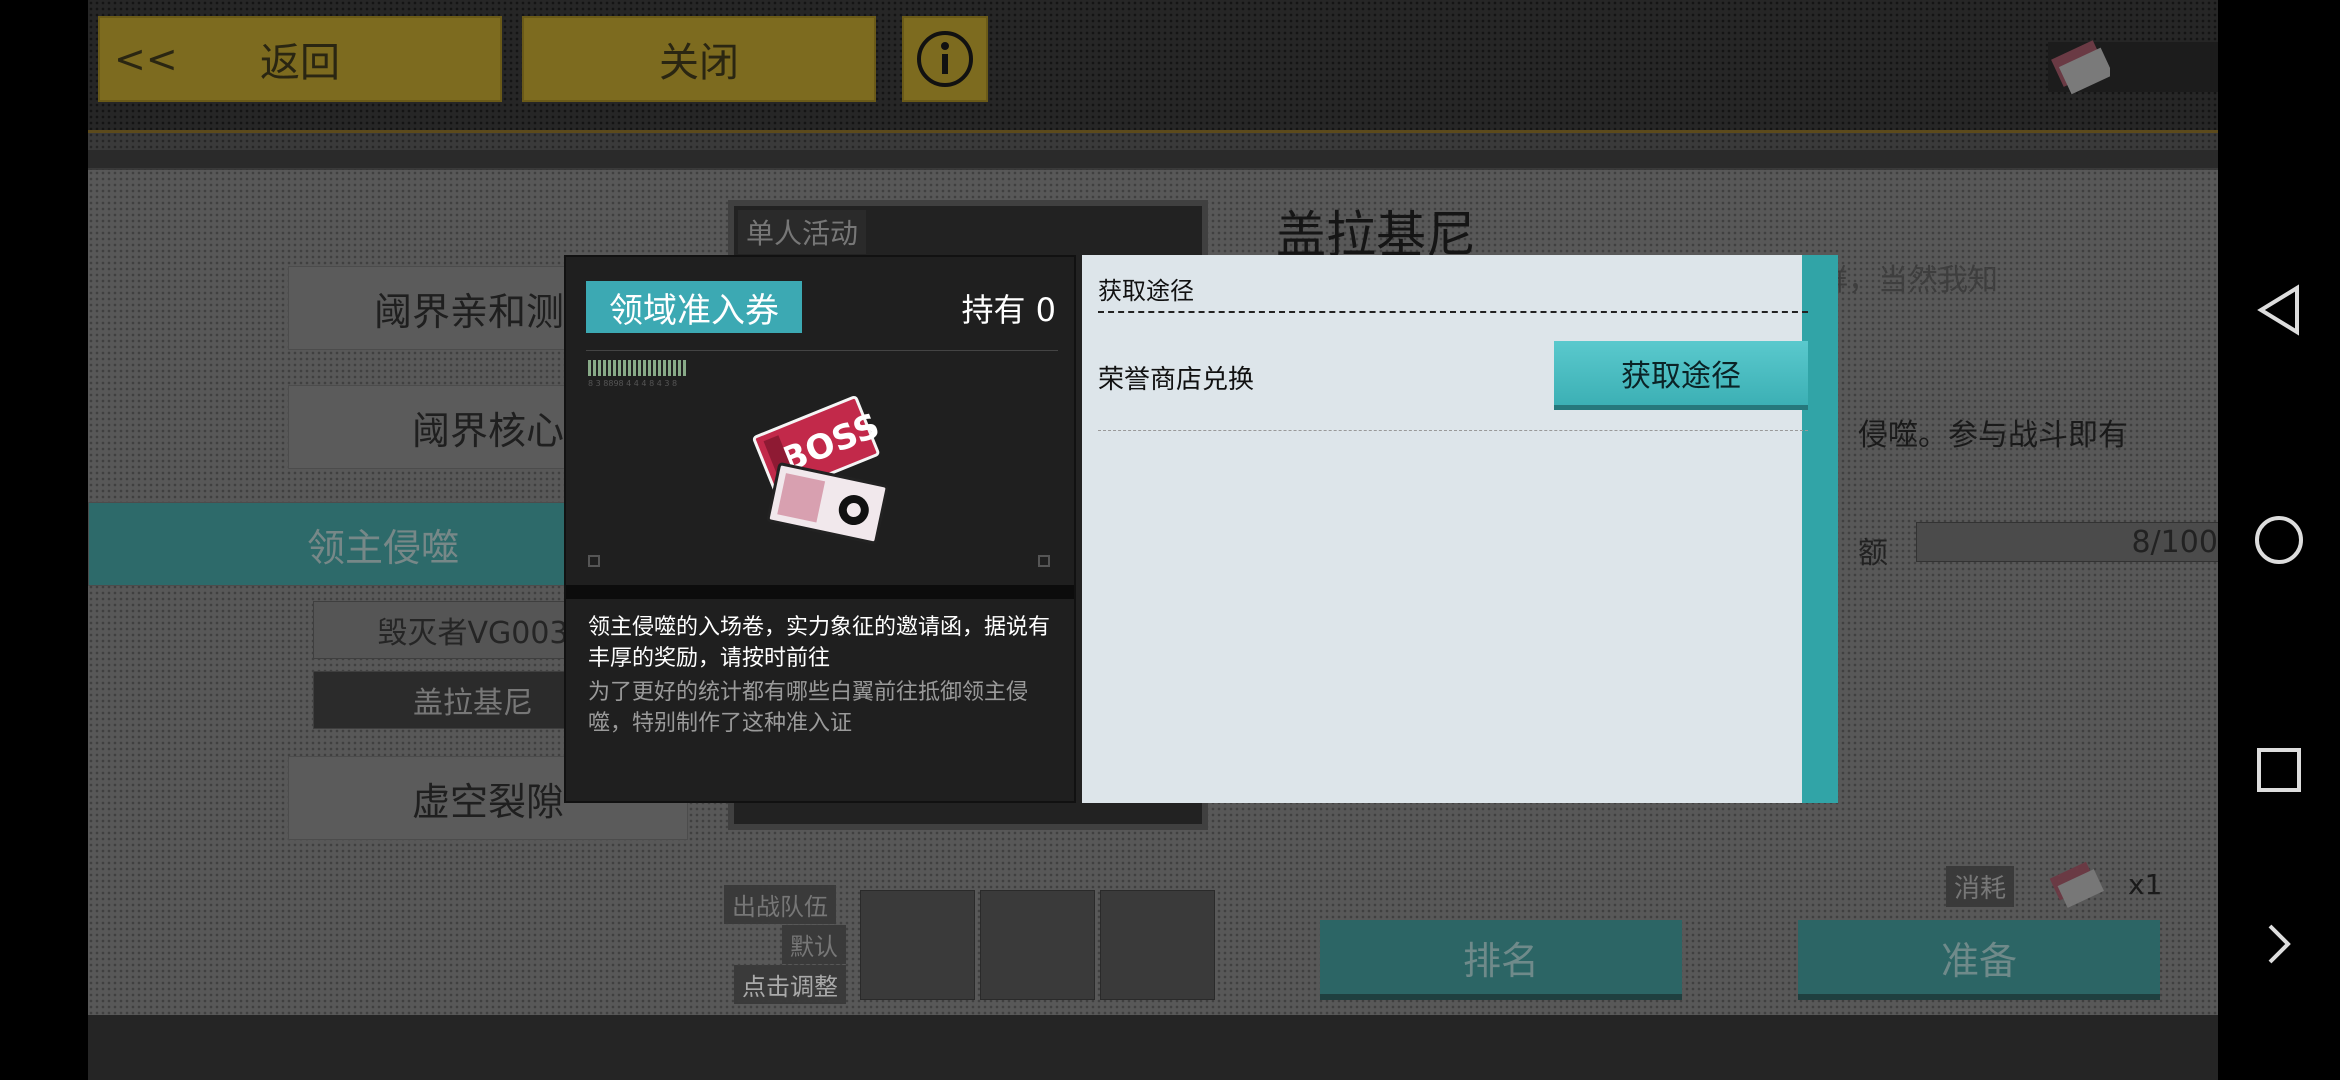  I want to click on system-back-button, so click(2279, 310).